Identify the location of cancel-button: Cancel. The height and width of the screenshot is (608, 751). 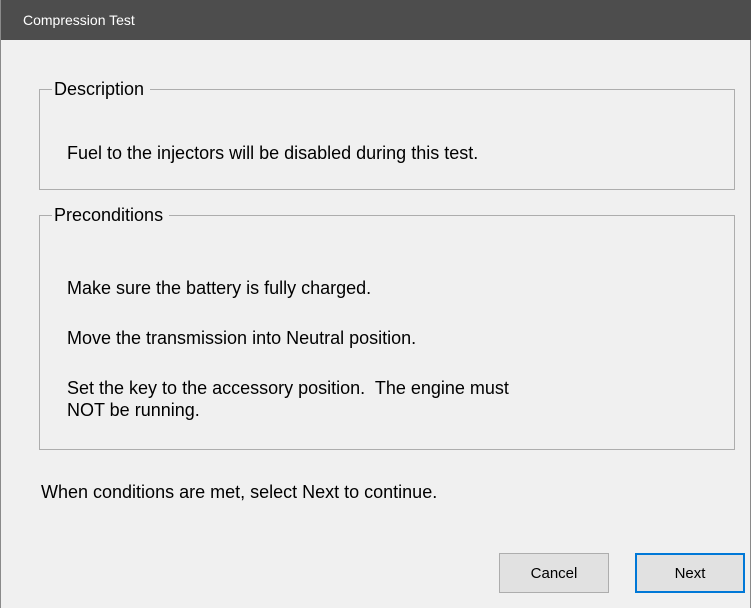
(554, 573).